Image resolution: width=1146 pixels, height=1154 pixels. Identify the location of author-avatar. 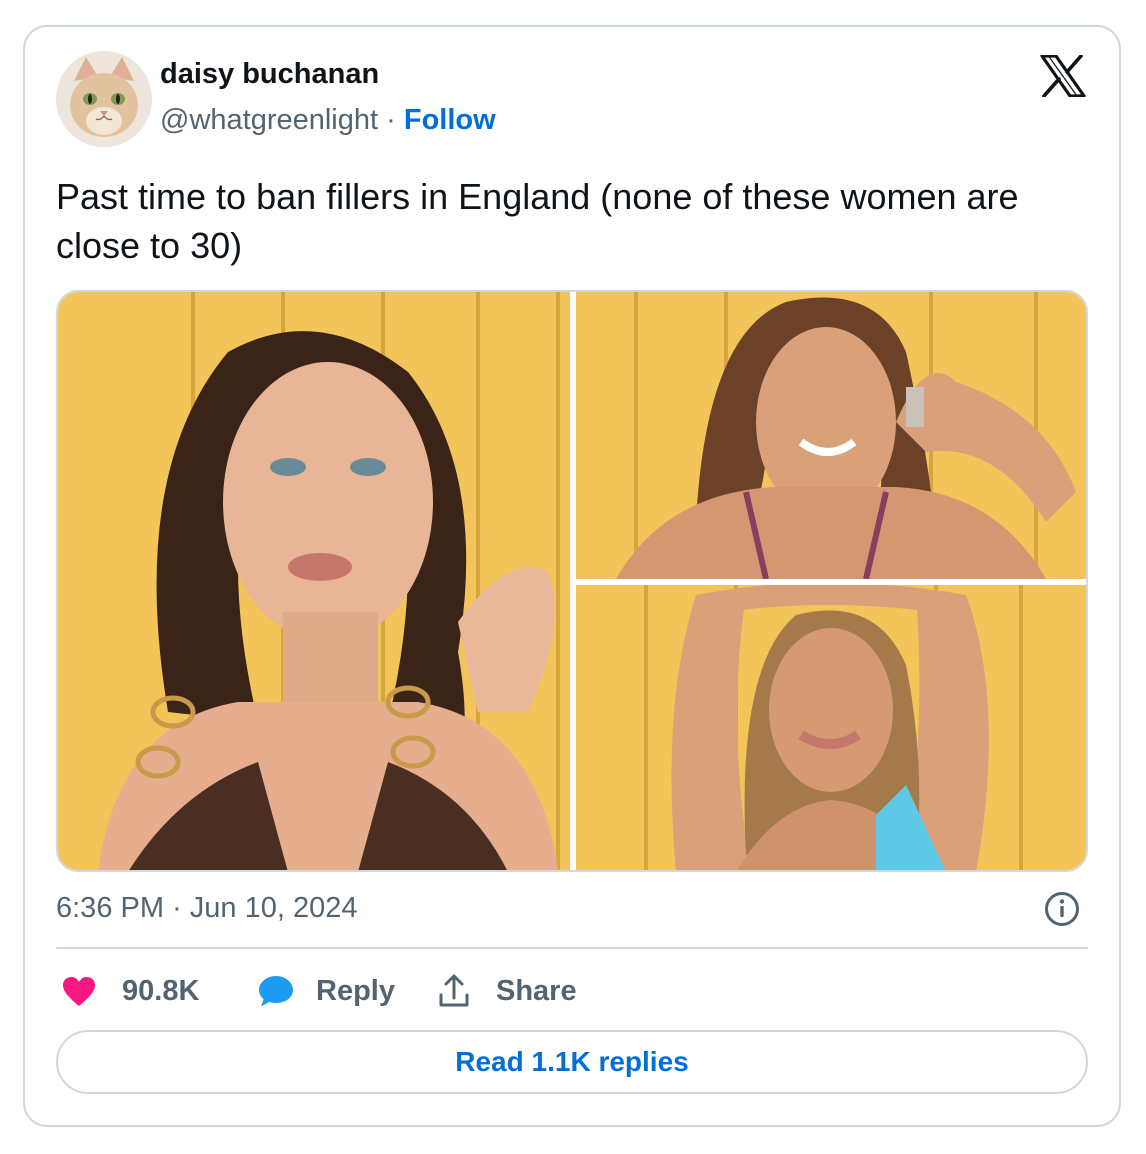
(104, 99).